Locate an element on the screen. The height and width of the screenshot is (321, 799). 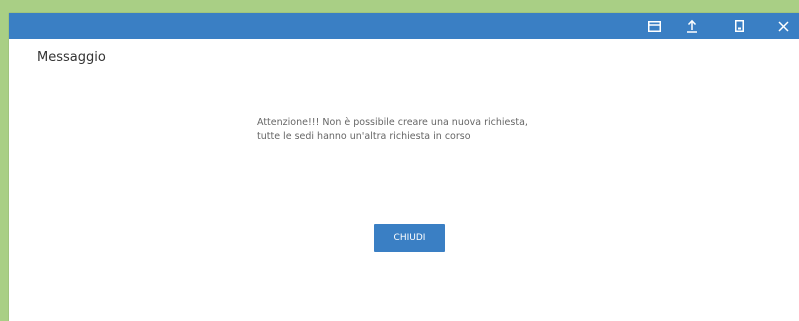
restore-button is located at coordinates (654, 26).